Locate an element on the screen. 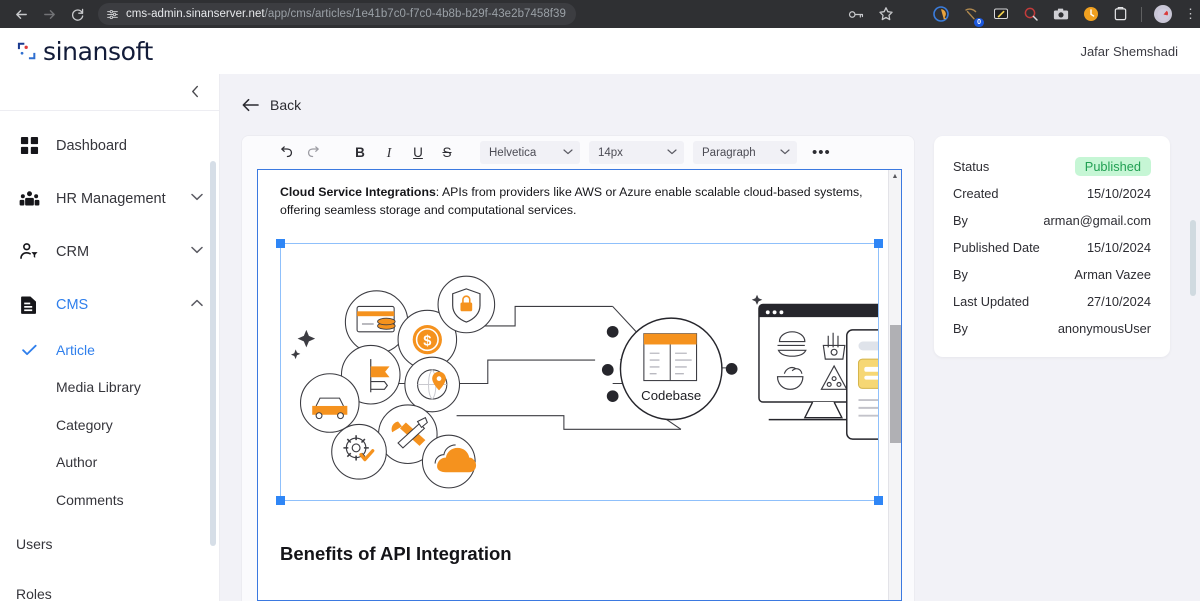 The image size is (1200, 601). app-logo-text: sinansoft is located at coordinates (98, 51).